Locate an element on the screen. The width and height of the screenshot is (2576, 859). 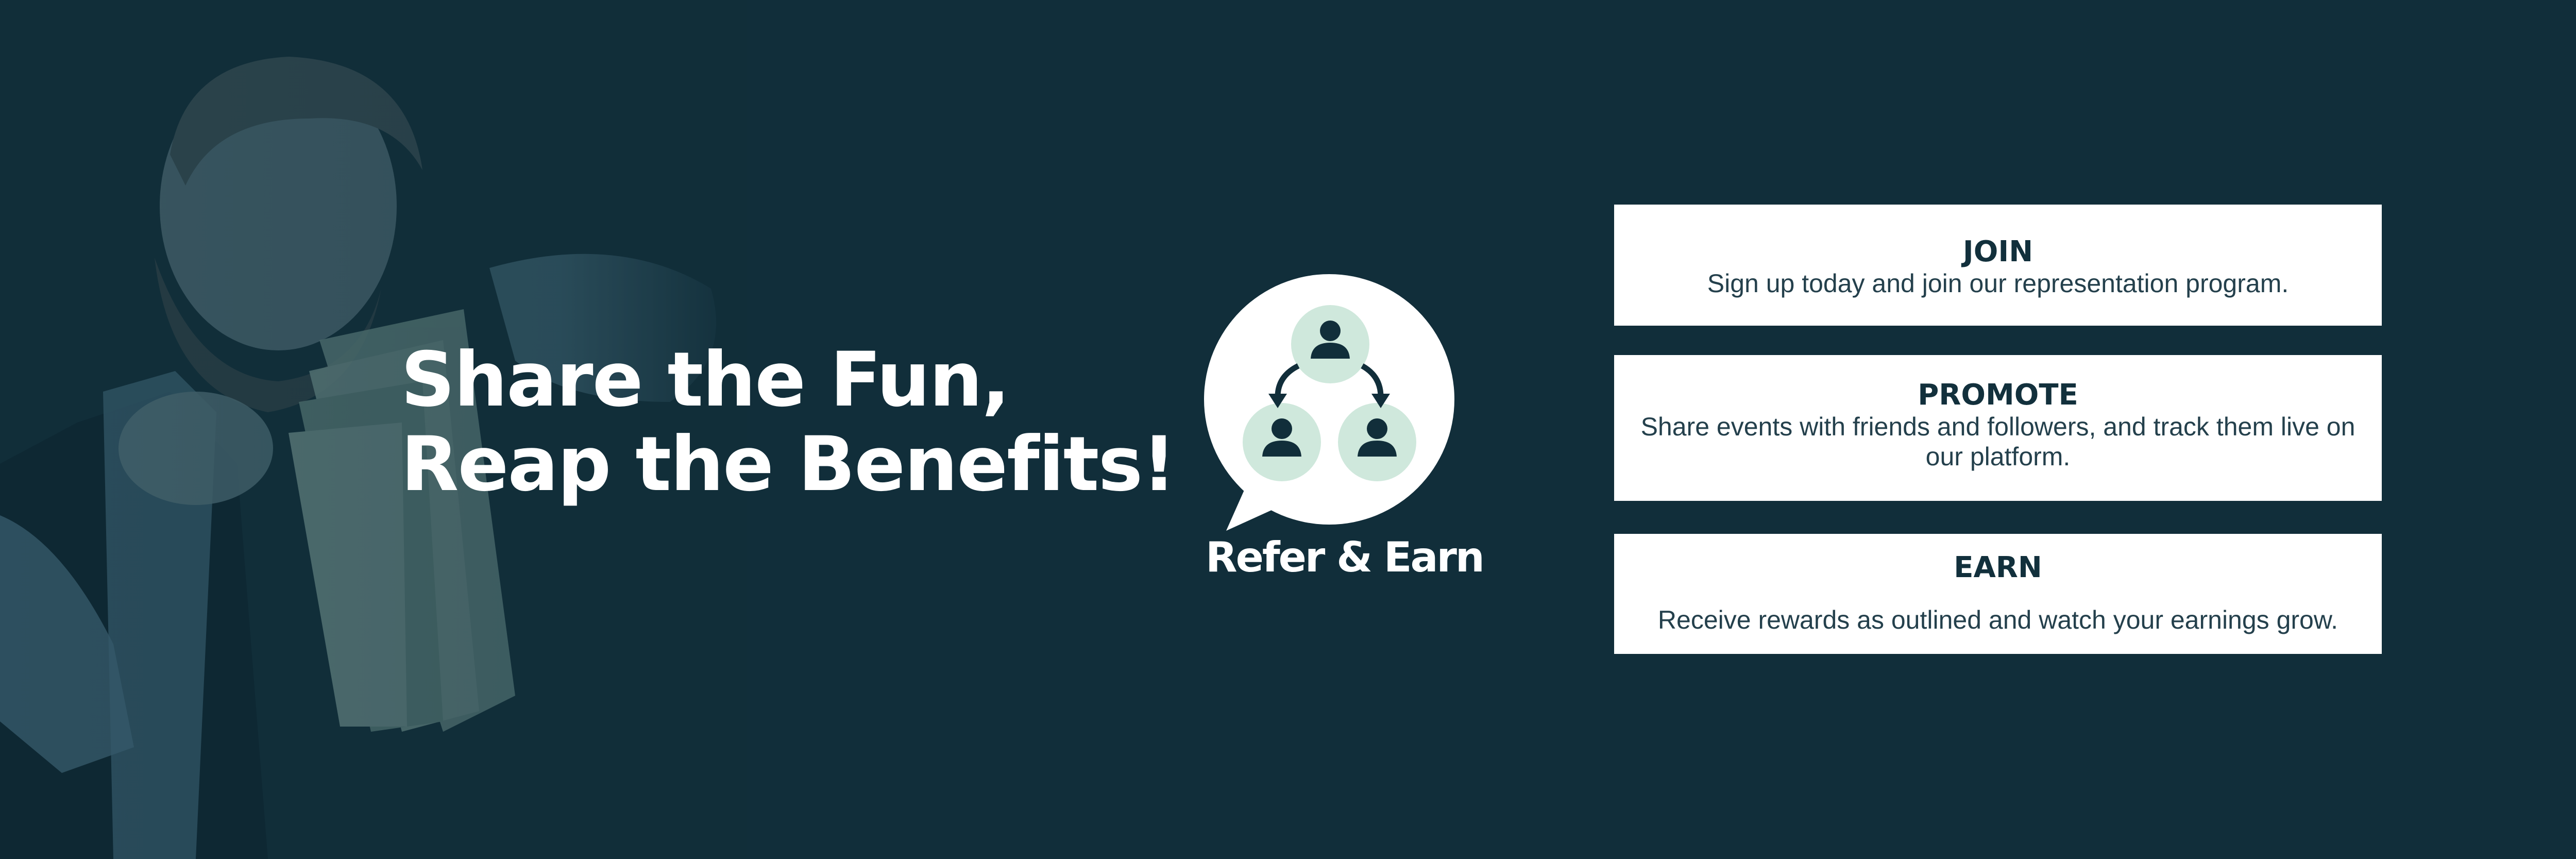
headline-line-1: Share the Fun, is located at coordinates (705, 380).